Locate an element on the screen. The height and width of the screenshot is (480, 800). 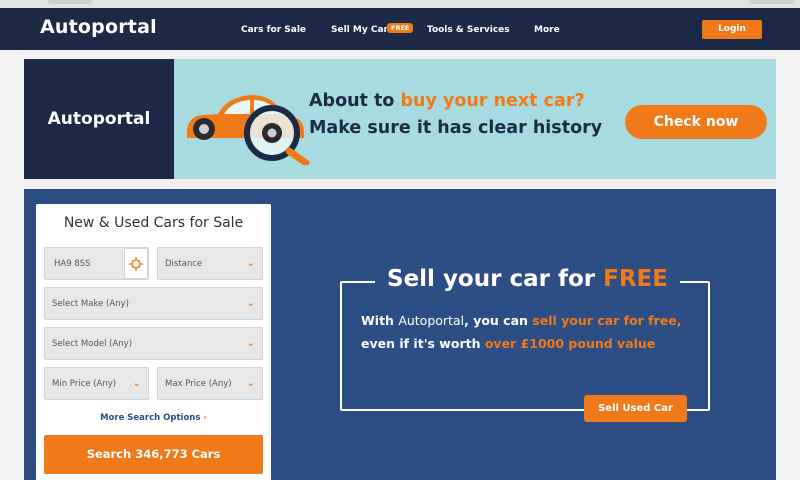
check-now-button: Check now is located at coordinates (696, 122).